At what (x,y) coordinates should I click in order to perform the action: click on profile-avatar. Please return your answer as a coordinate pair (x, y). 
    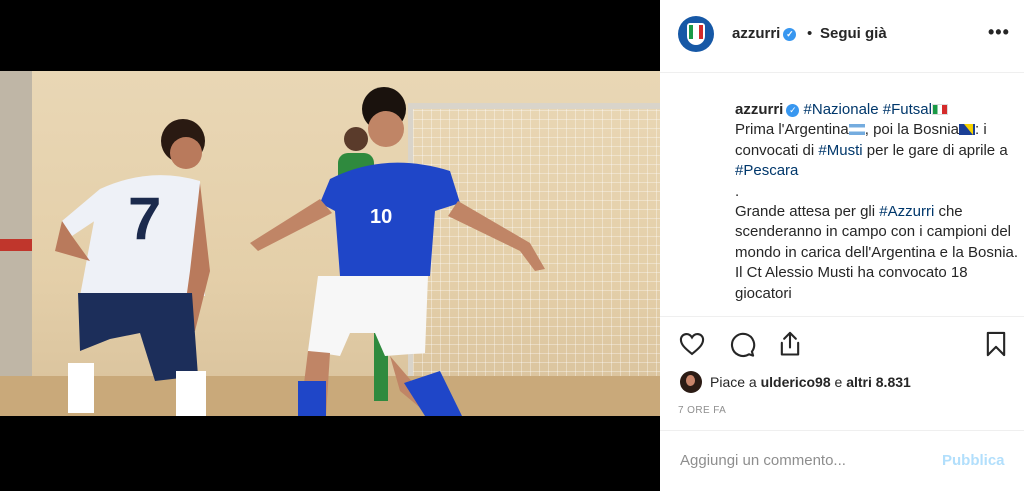
    Looking at the image, I should click on (696, 34).